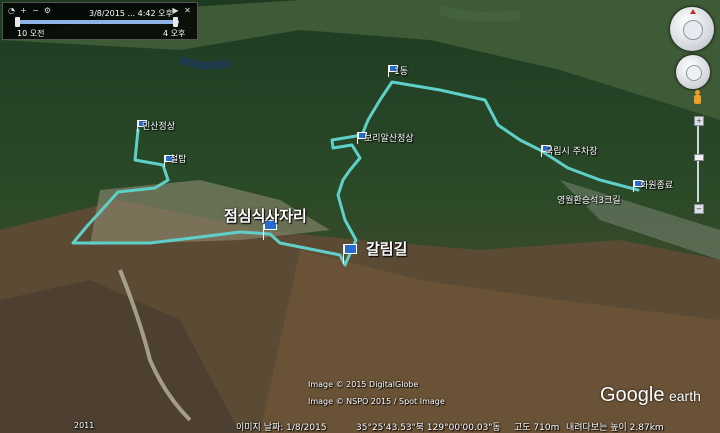 The image size is (720, 433). I want to click on status-imagery-date: 이미지 날짜: 1/8/2015, so click(281, 428).